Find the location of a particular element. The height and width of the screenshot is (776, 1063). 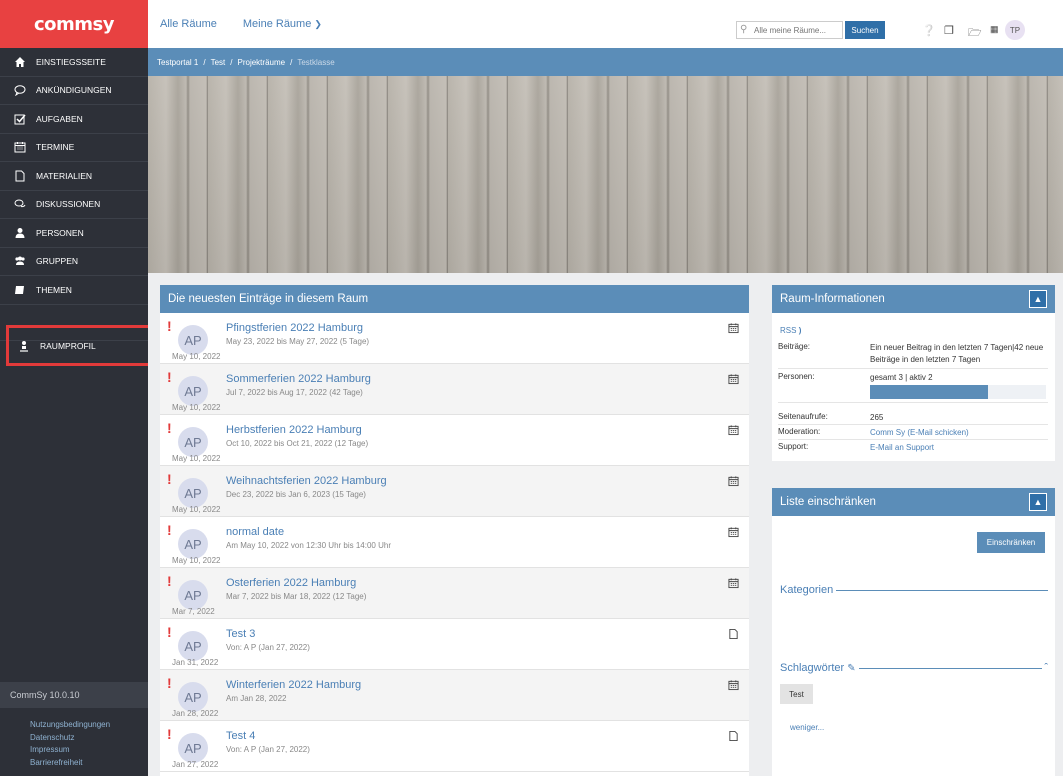

book-icon is located at coordinates (20, 290).